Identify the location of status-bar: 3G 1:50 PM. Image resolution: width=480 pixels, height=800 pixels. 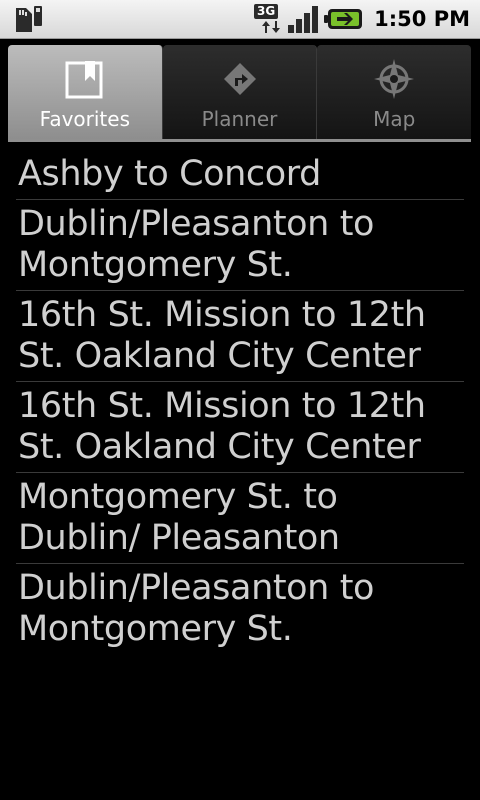
(240, 19).